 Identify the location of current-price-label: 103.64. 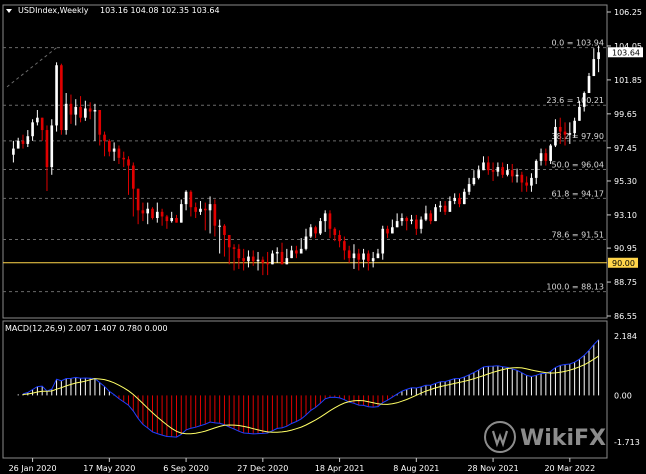
(626, 52).